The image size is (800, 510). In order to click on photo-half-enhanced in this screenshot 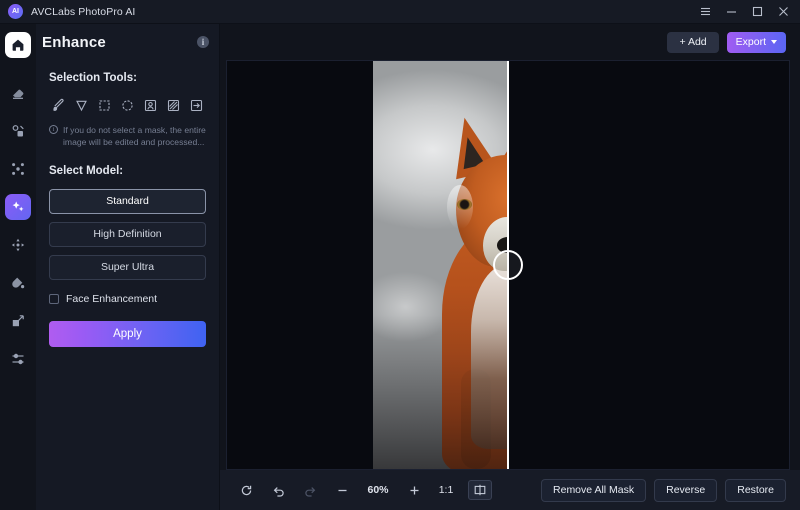, I will do `click(440, 265)`.